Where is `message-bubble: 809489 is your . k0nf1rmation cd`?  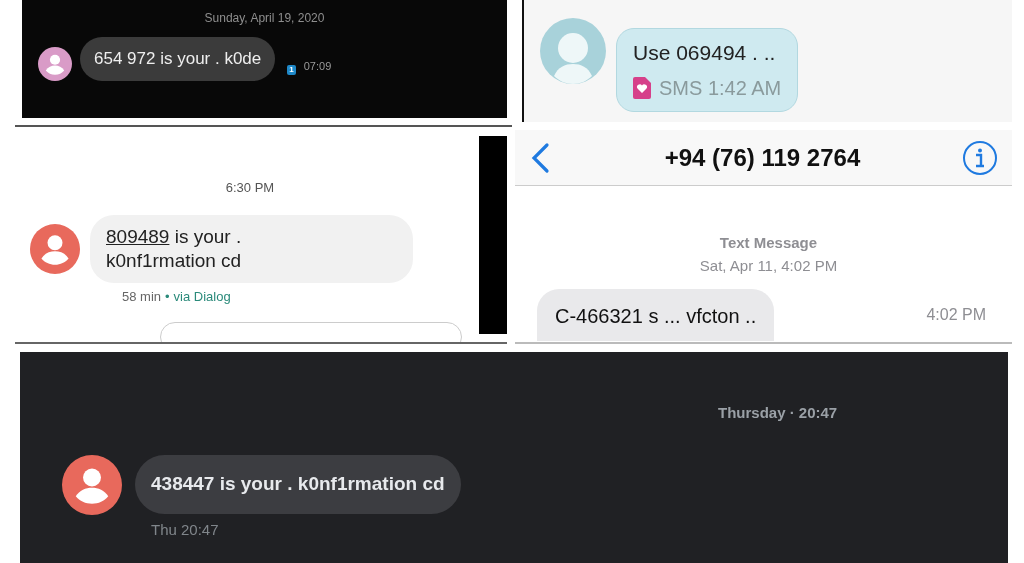 message-bubble: 809489 is your . k0nf1rmation cd is located at coordinates (251, 248).